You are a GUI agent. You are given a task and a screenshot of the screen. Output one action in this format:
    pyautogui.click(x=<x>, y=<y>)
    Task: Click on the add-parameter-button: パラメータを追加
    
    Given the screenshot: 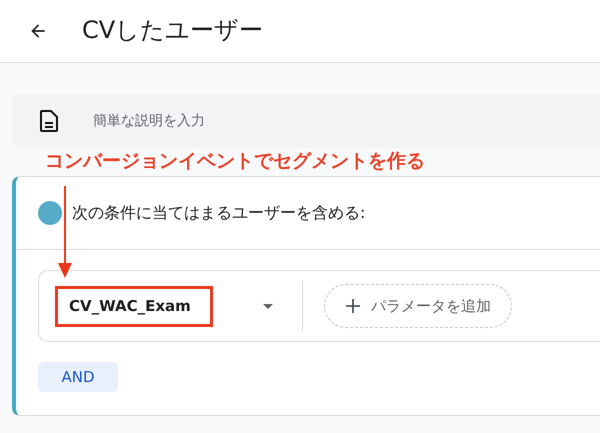 What is the action you would take?
    pyautogui.click(x=418, y=306)
    